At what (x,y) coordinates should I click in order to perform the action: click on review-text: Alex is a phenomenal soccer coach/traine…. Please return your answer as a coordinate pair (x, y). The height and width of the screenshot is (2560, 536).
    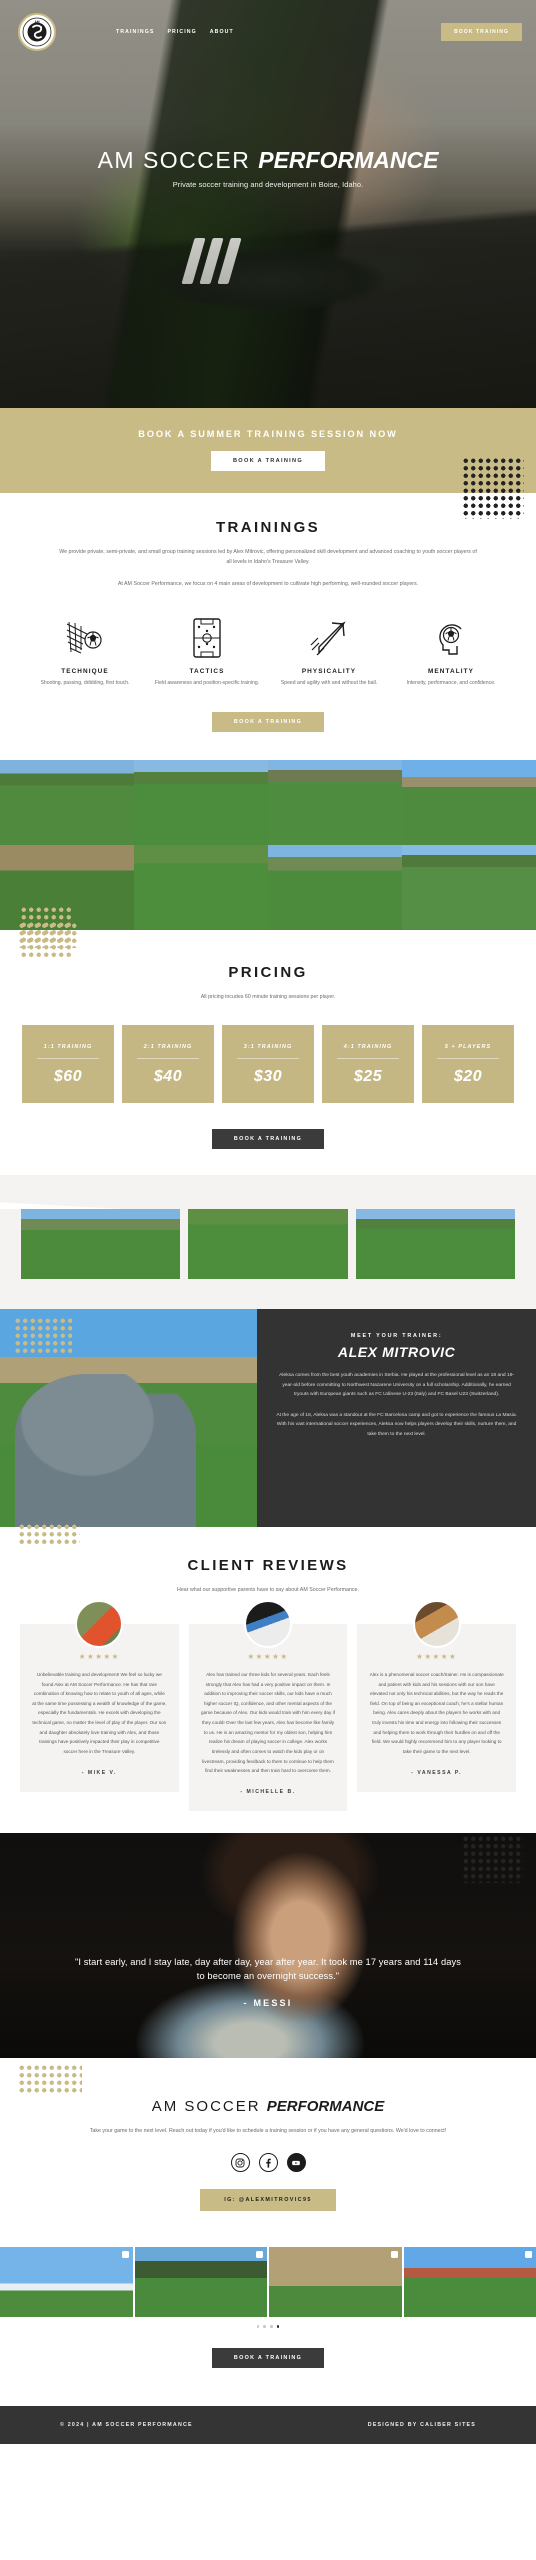
    Looking at the image, I should click on (436, 1713).